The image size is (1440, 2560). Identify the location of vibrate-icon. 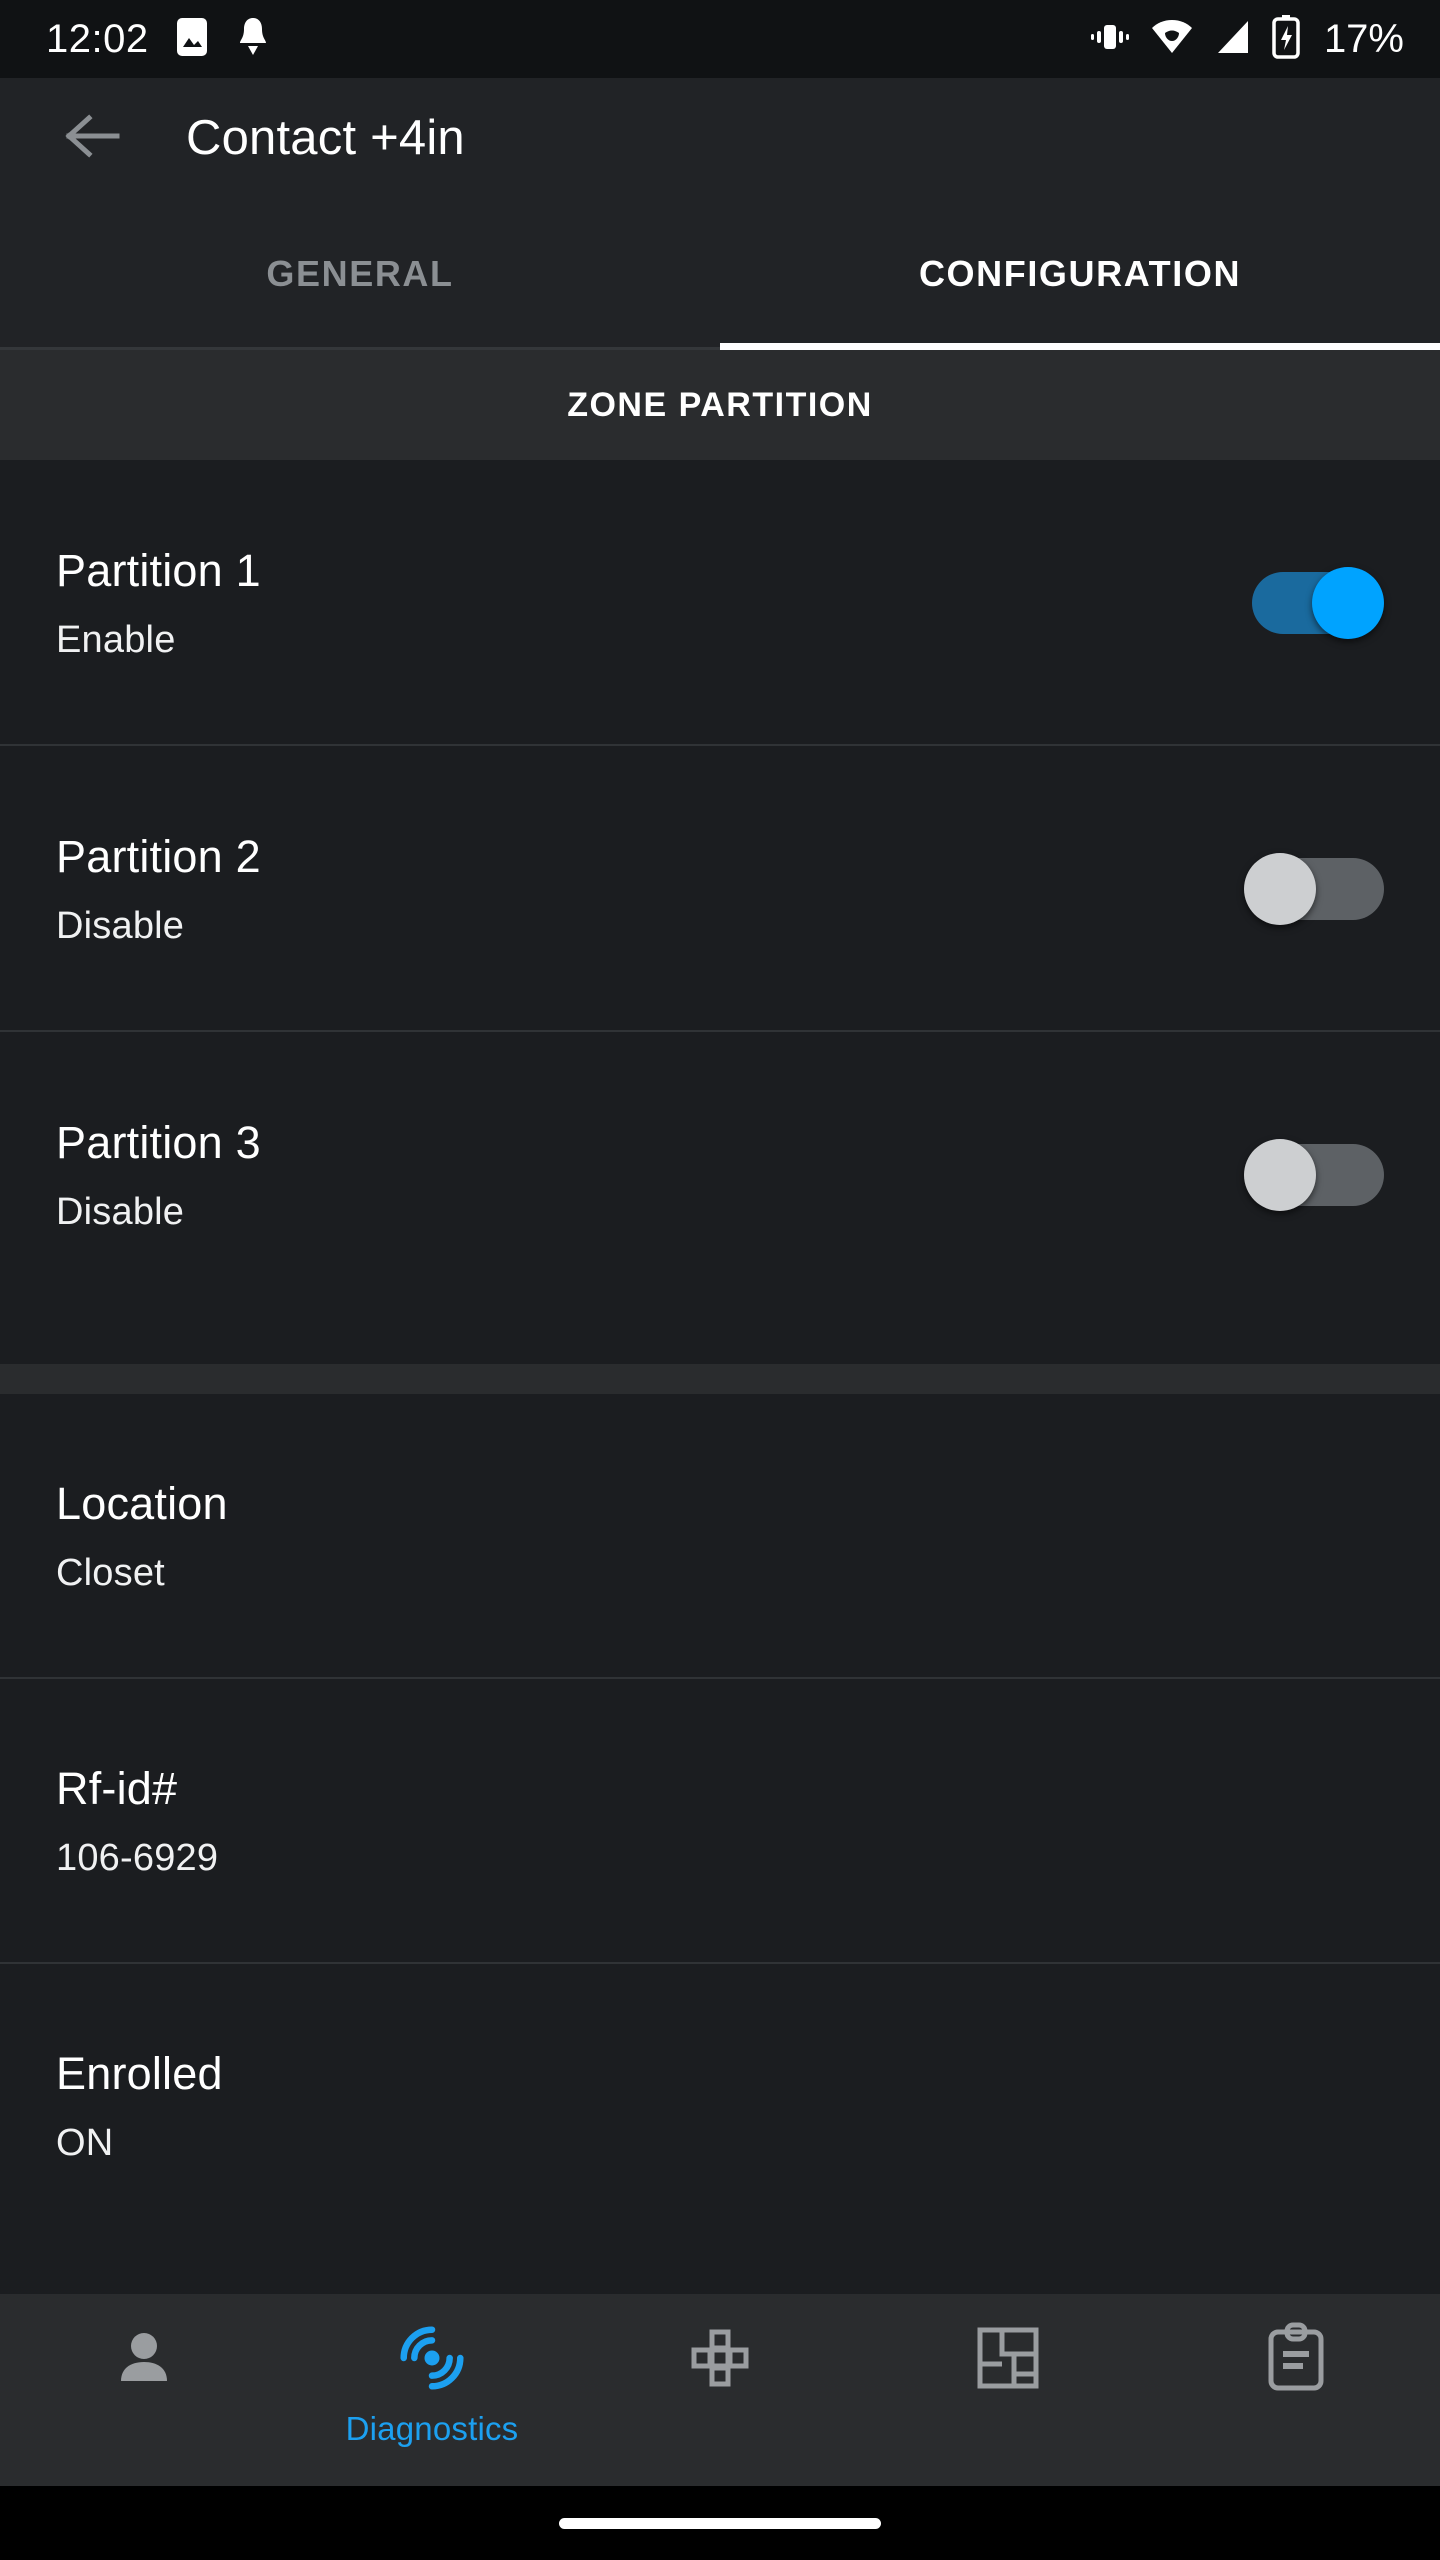
(1110, 39).